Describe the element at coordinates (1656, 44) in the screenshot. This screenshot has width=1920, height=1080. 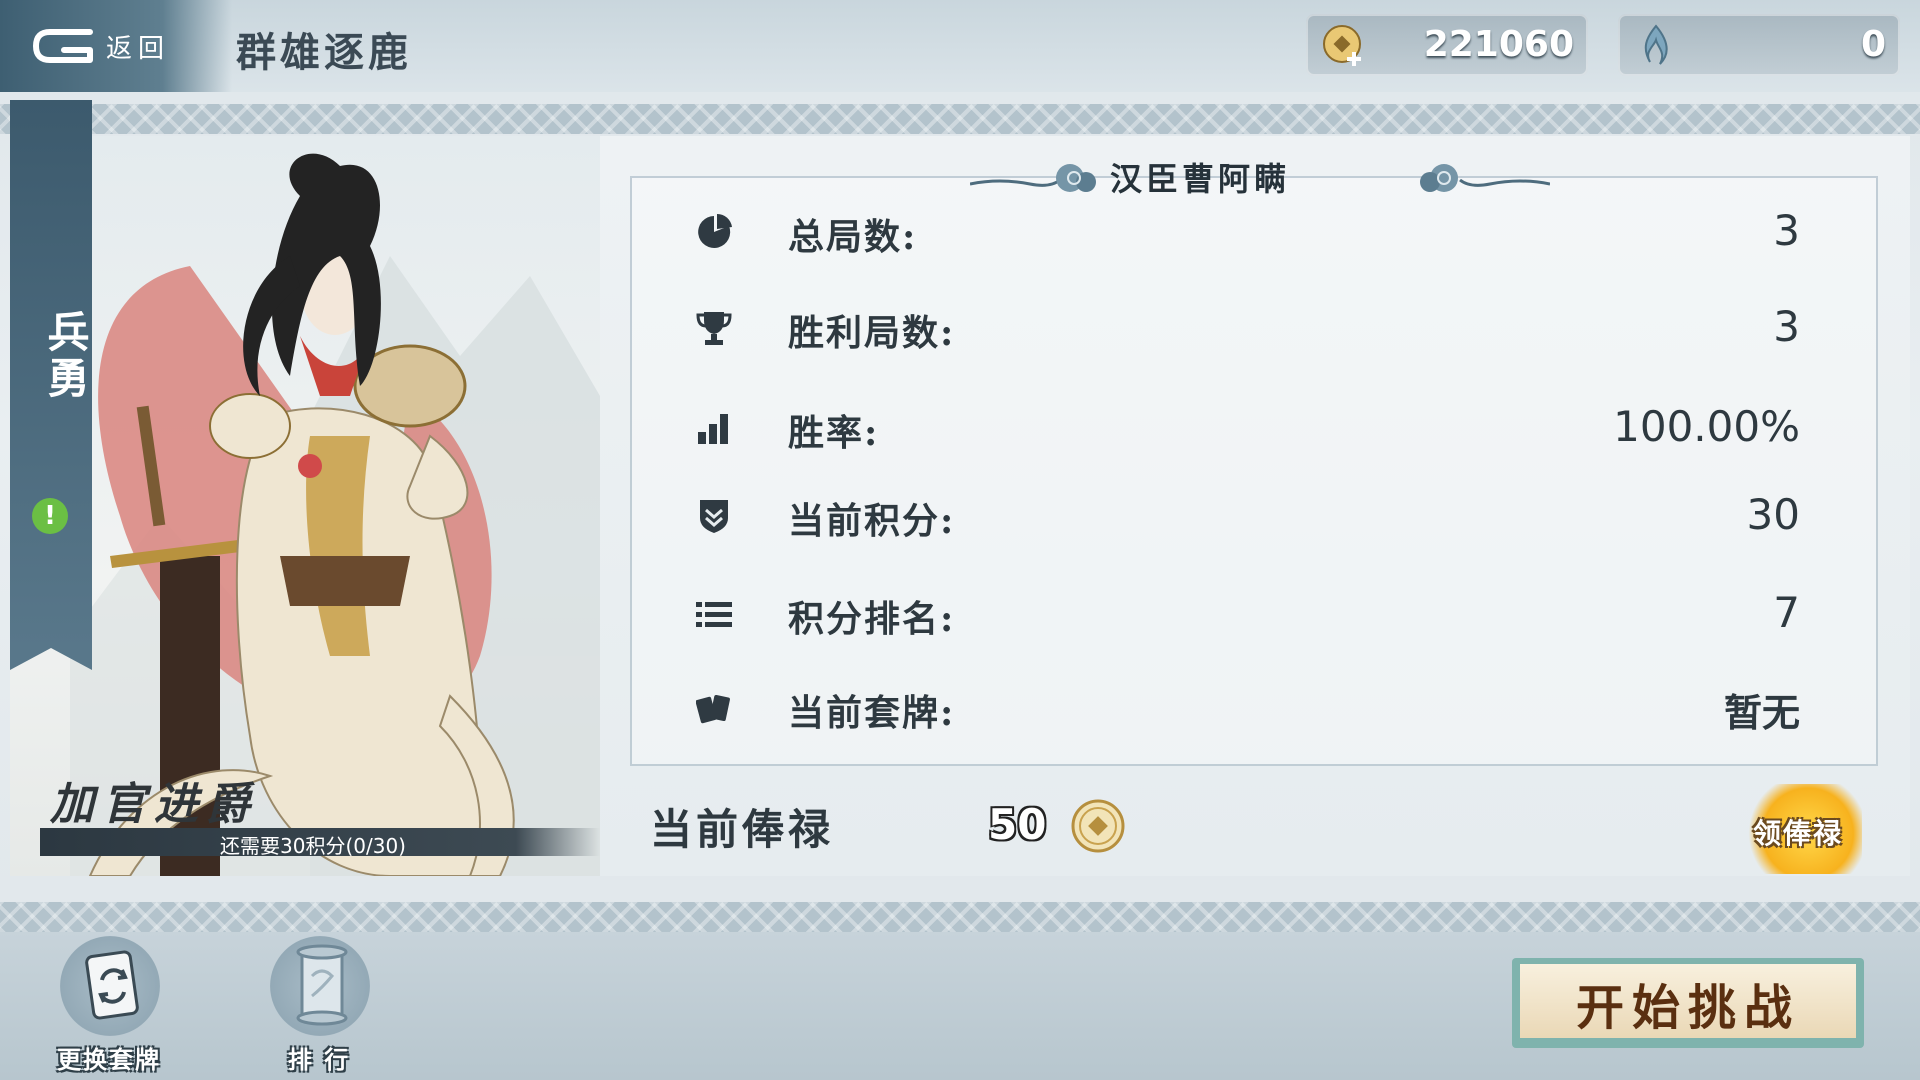
I see `jade-flame-icon` at that location.